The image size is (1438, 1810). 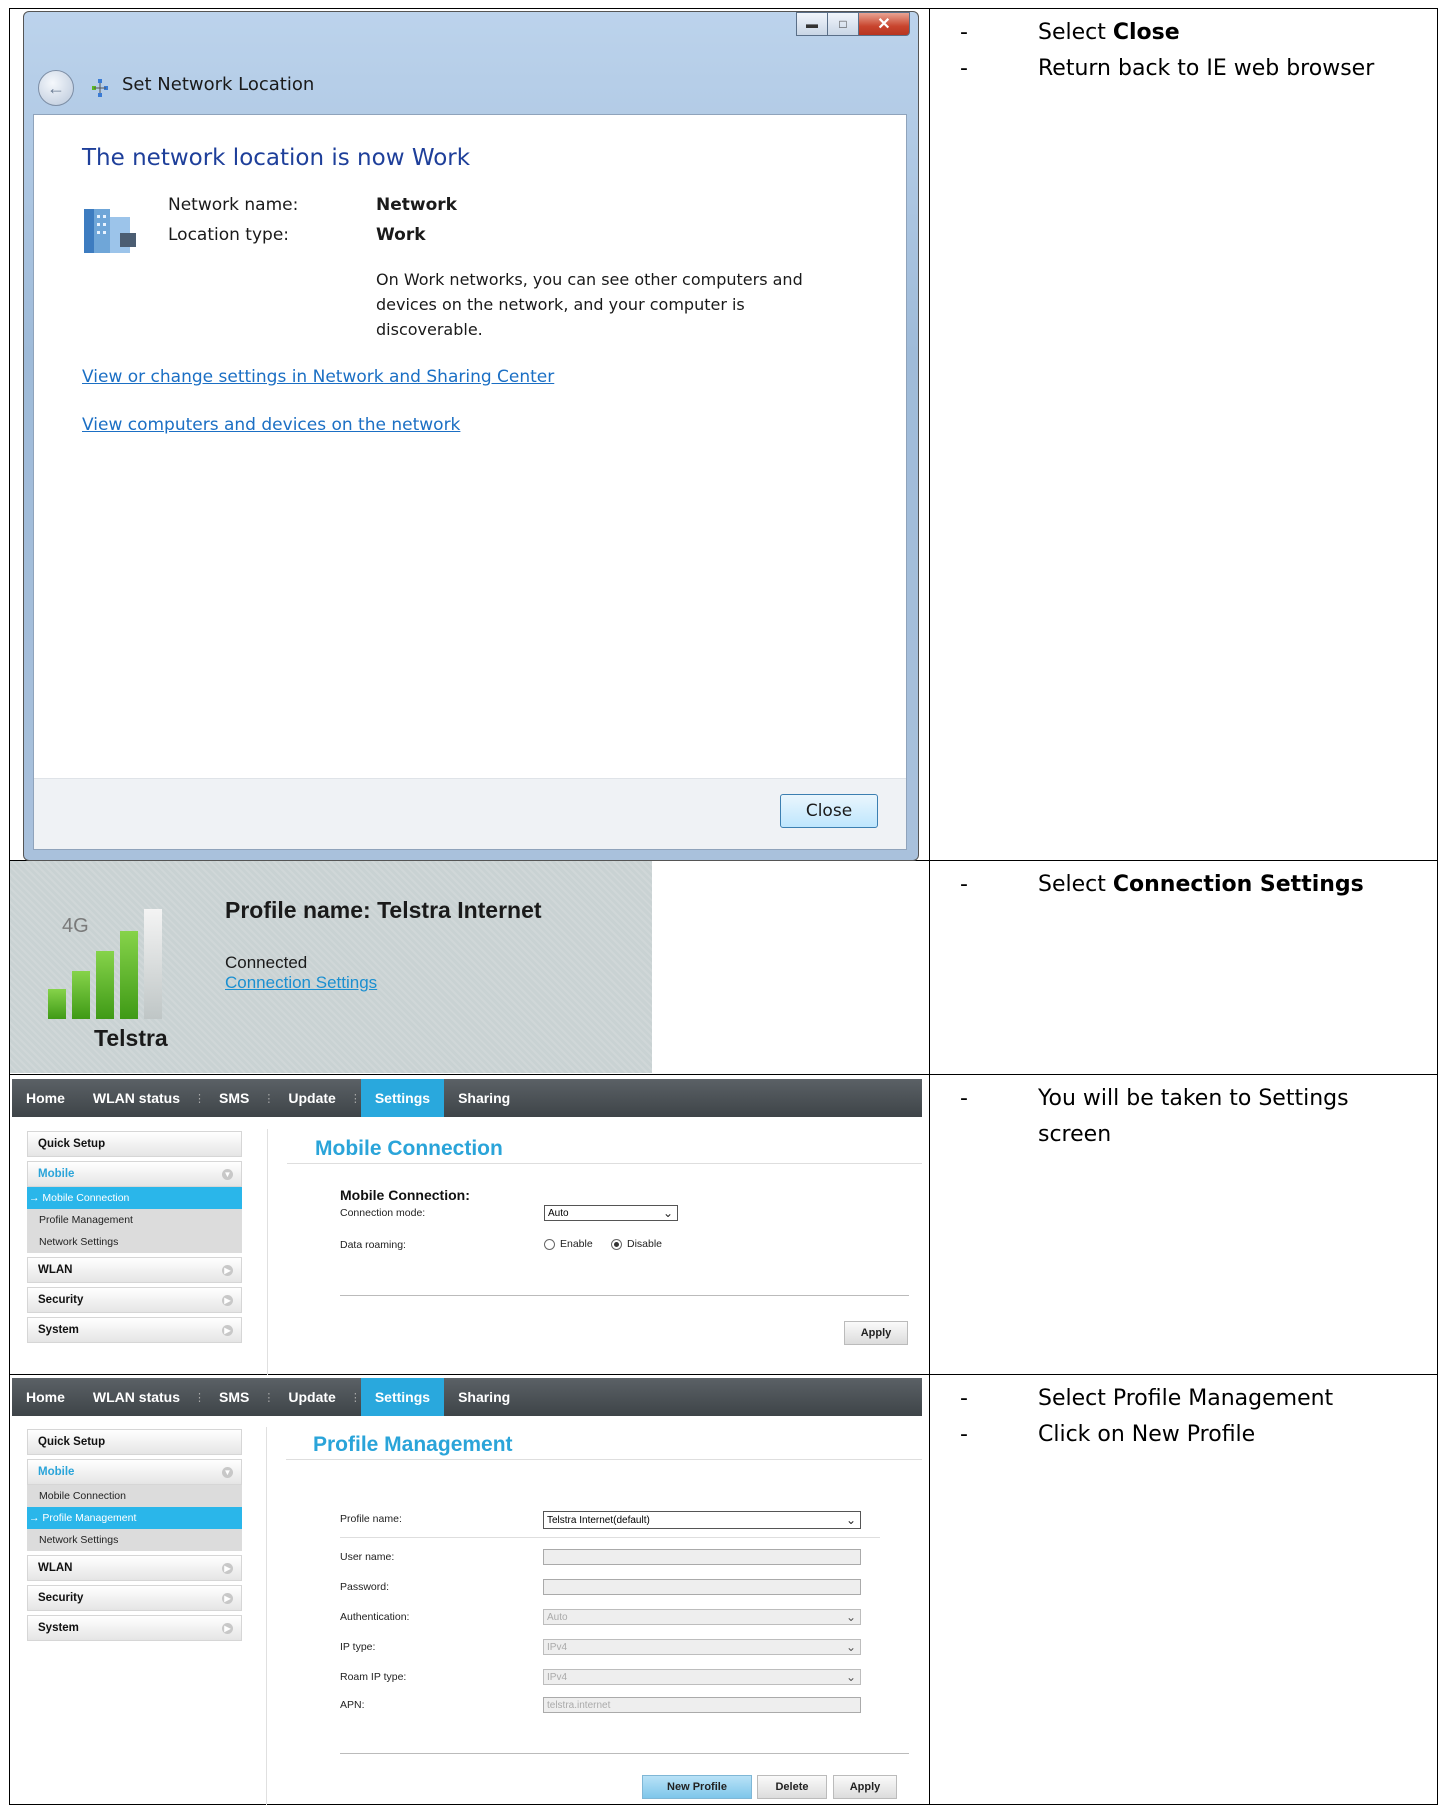 I want to click on row3-steps: - You will be taken to Settings screen, so click(x=1183, y=1114).